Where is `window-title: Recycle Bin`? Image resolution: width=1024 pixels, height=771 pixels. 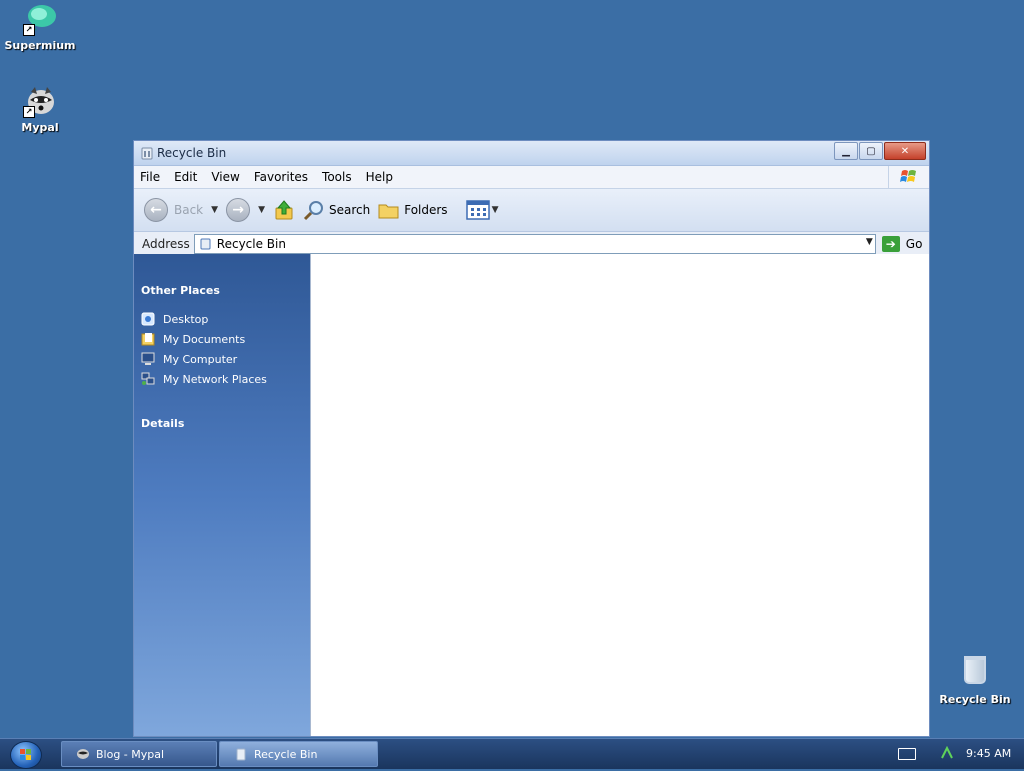 window-title: Recycle Bin is located at coordinates (192, 153).